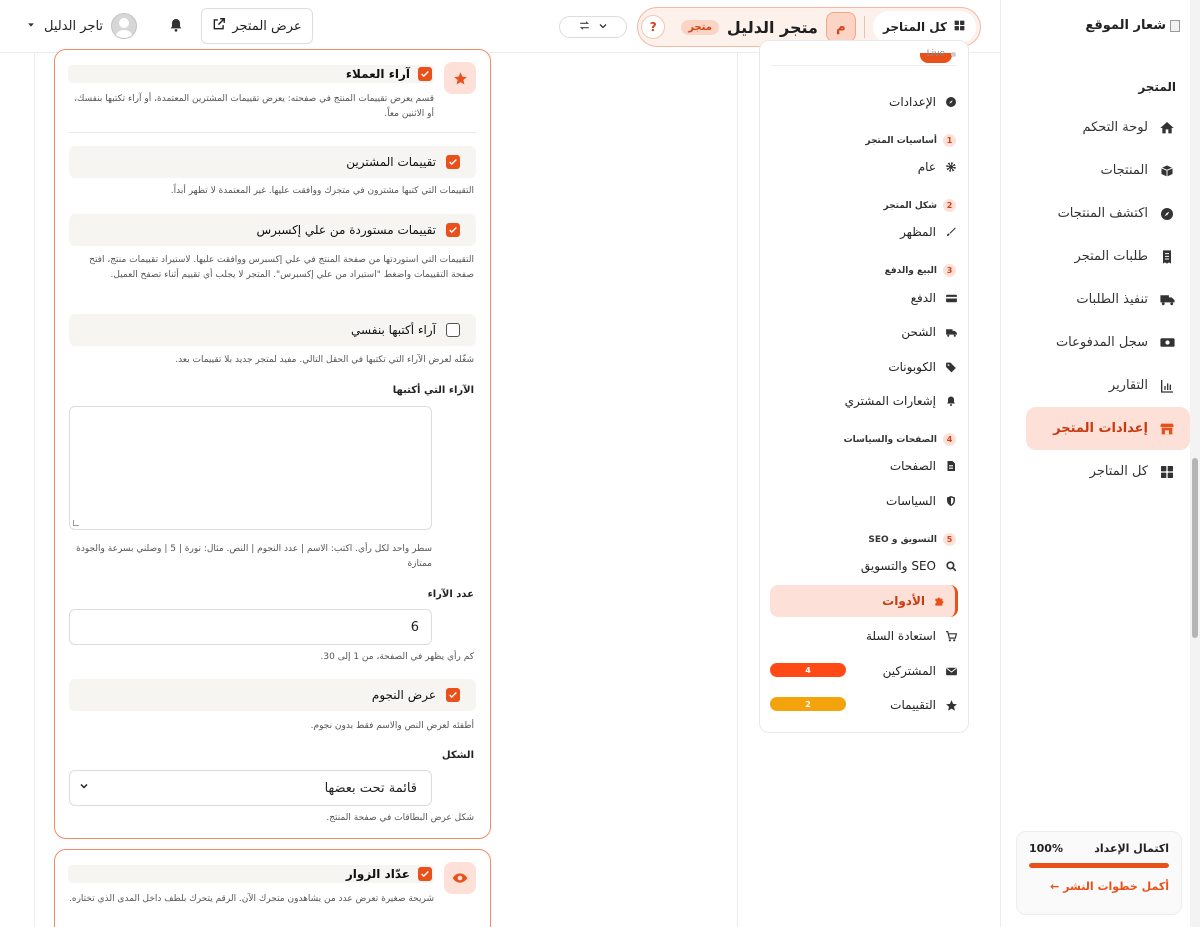  I want to click on store-type-badge: متجر, so click(700, 27).